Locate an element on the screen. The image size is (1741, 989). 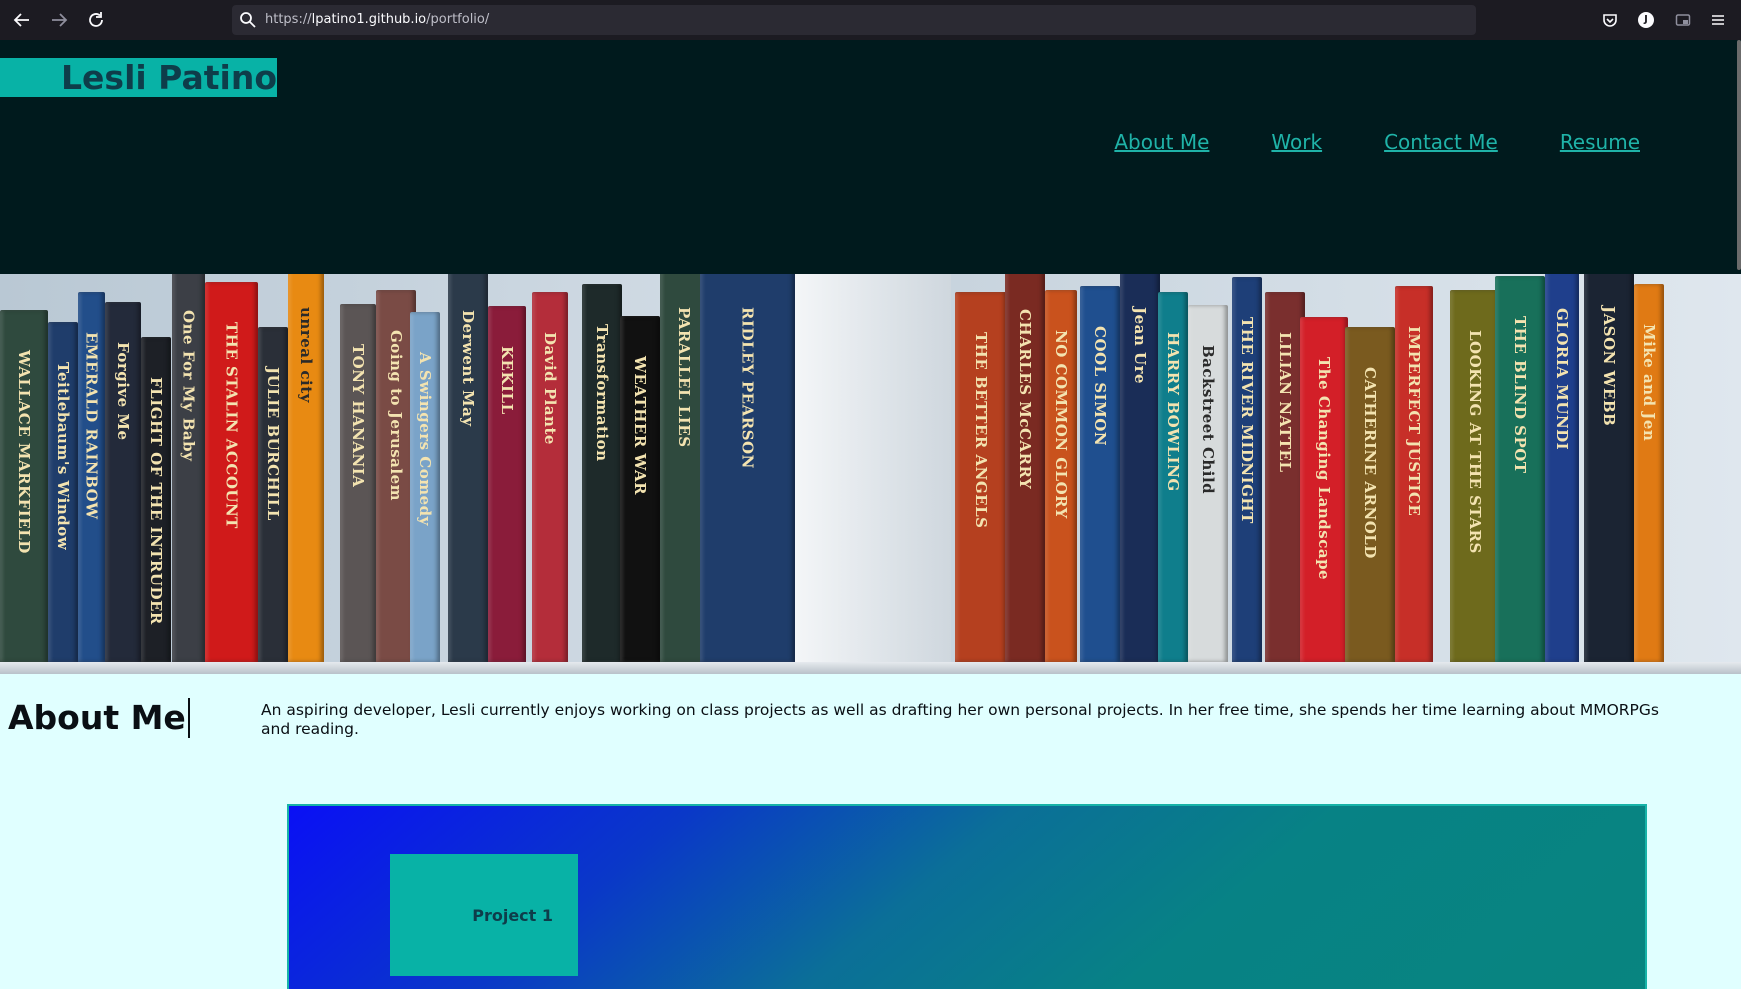
browser-toolbar: https://lpatino1.github.io/portfolio/ J is located at coordinates (870, 20).